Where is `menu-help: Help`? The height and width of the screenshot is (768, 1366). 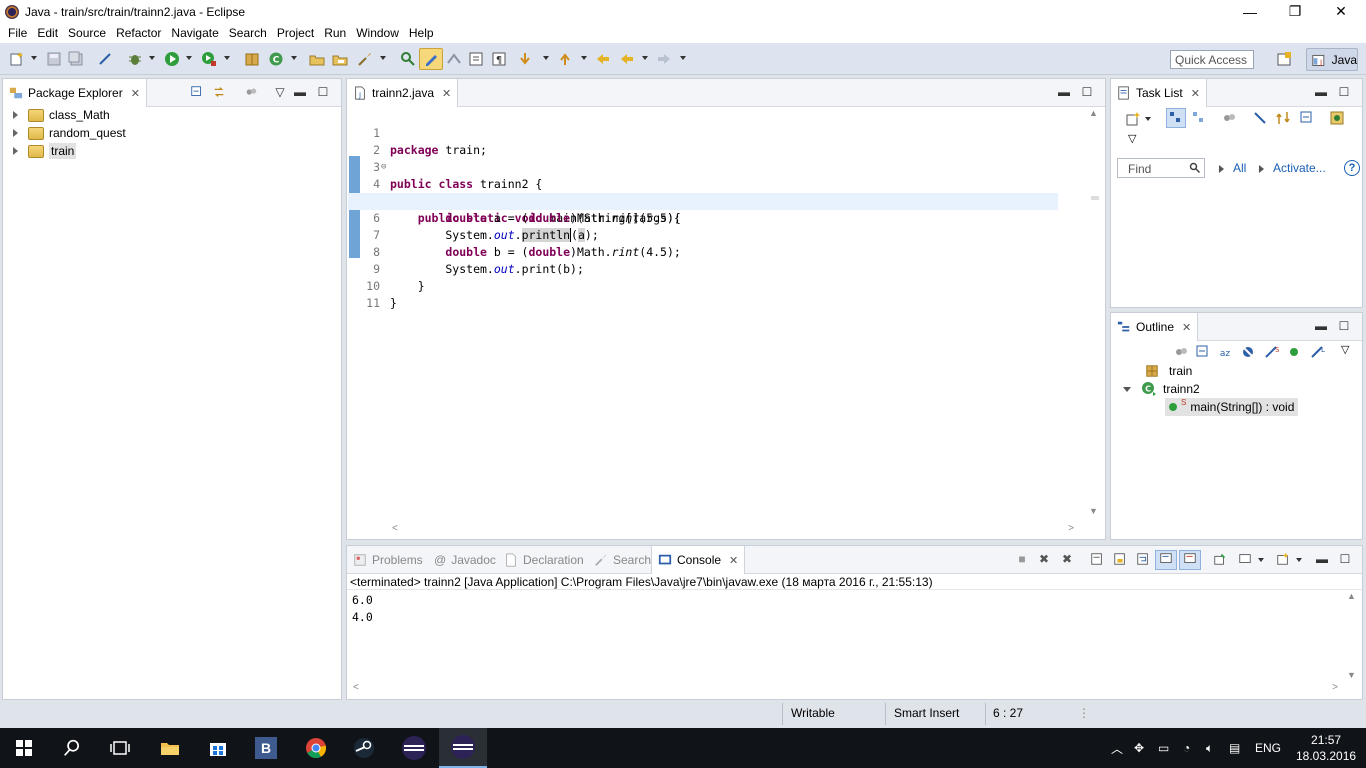
menu-help: Help is located at coordinates (421, 33).